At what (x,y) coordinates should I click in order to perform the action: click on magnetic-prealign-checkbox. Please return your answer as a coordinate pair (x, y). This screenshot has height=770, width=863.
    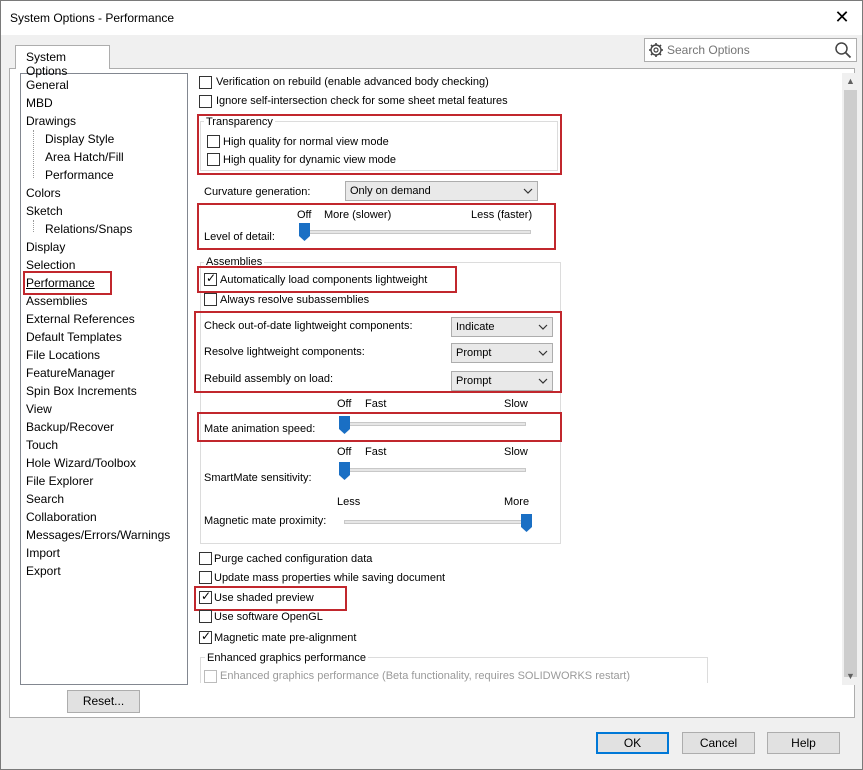
    Looking at the image, I should click on (205, 636).